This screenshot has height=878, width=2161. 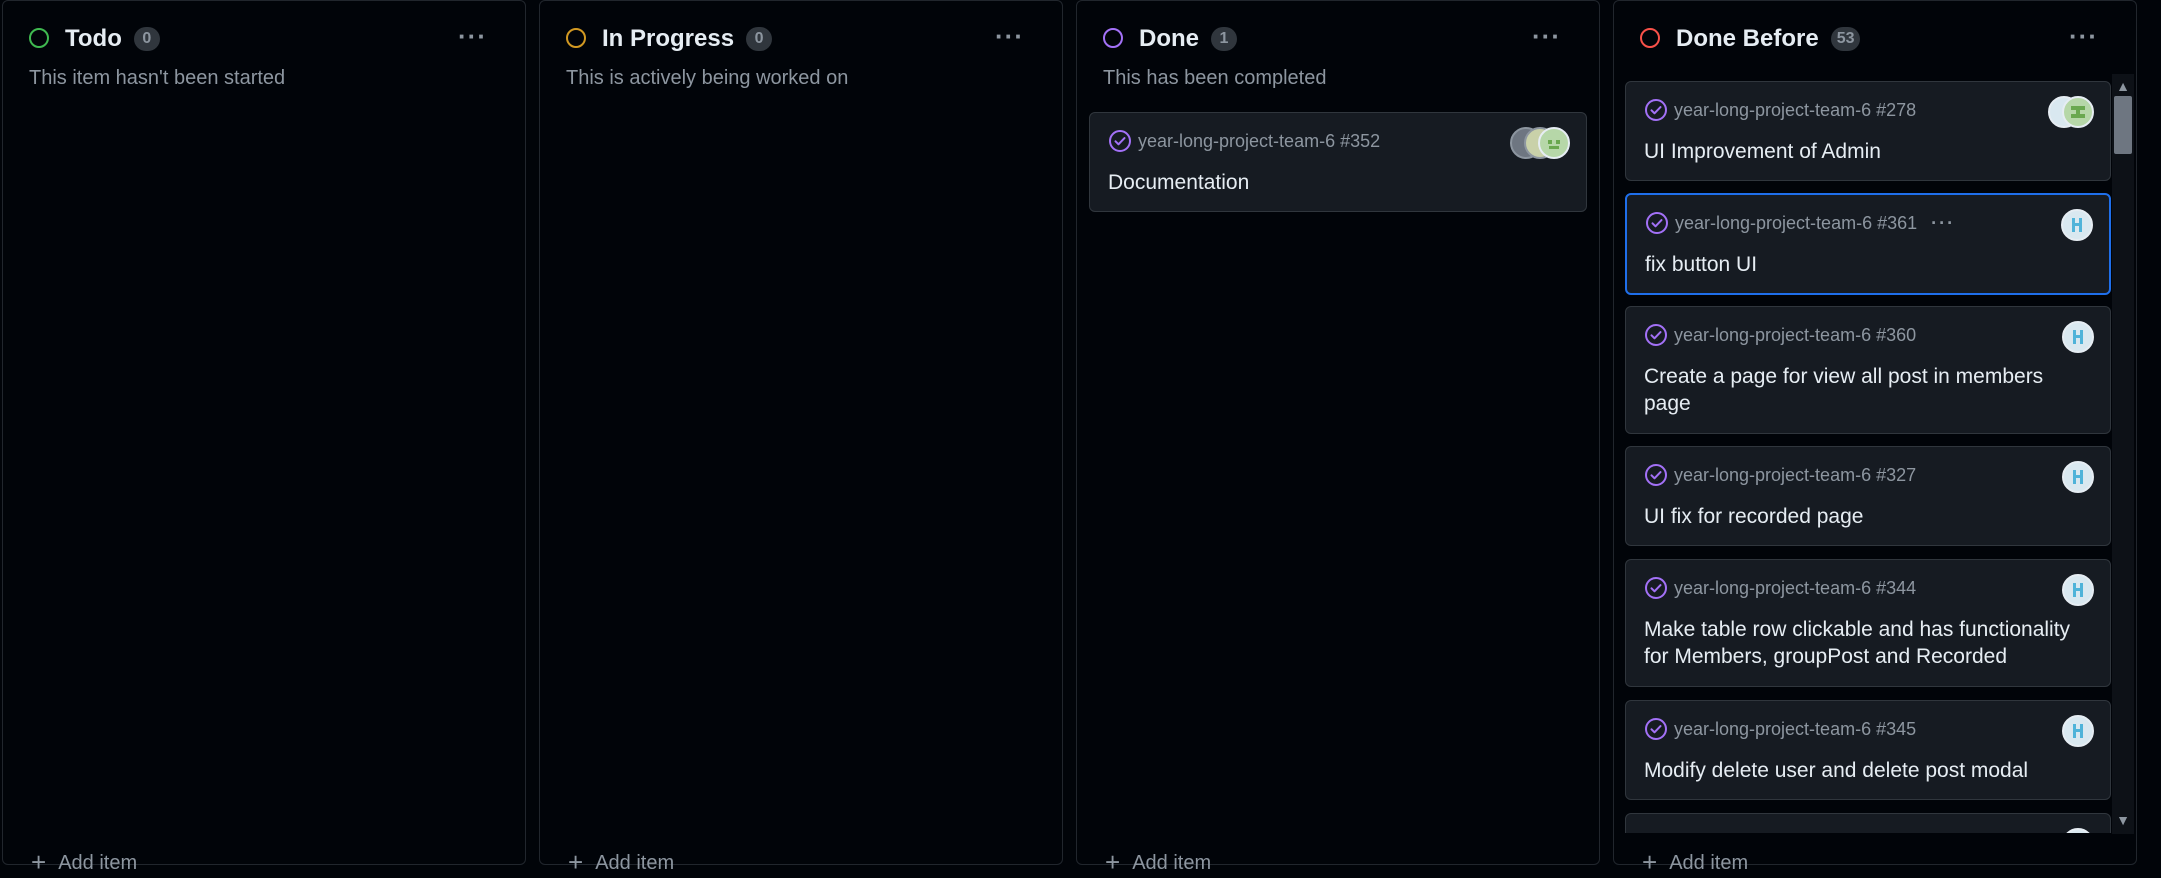 I want to click on scroll-up-arrow-icon: ▲, so click(x=2123, y=86).